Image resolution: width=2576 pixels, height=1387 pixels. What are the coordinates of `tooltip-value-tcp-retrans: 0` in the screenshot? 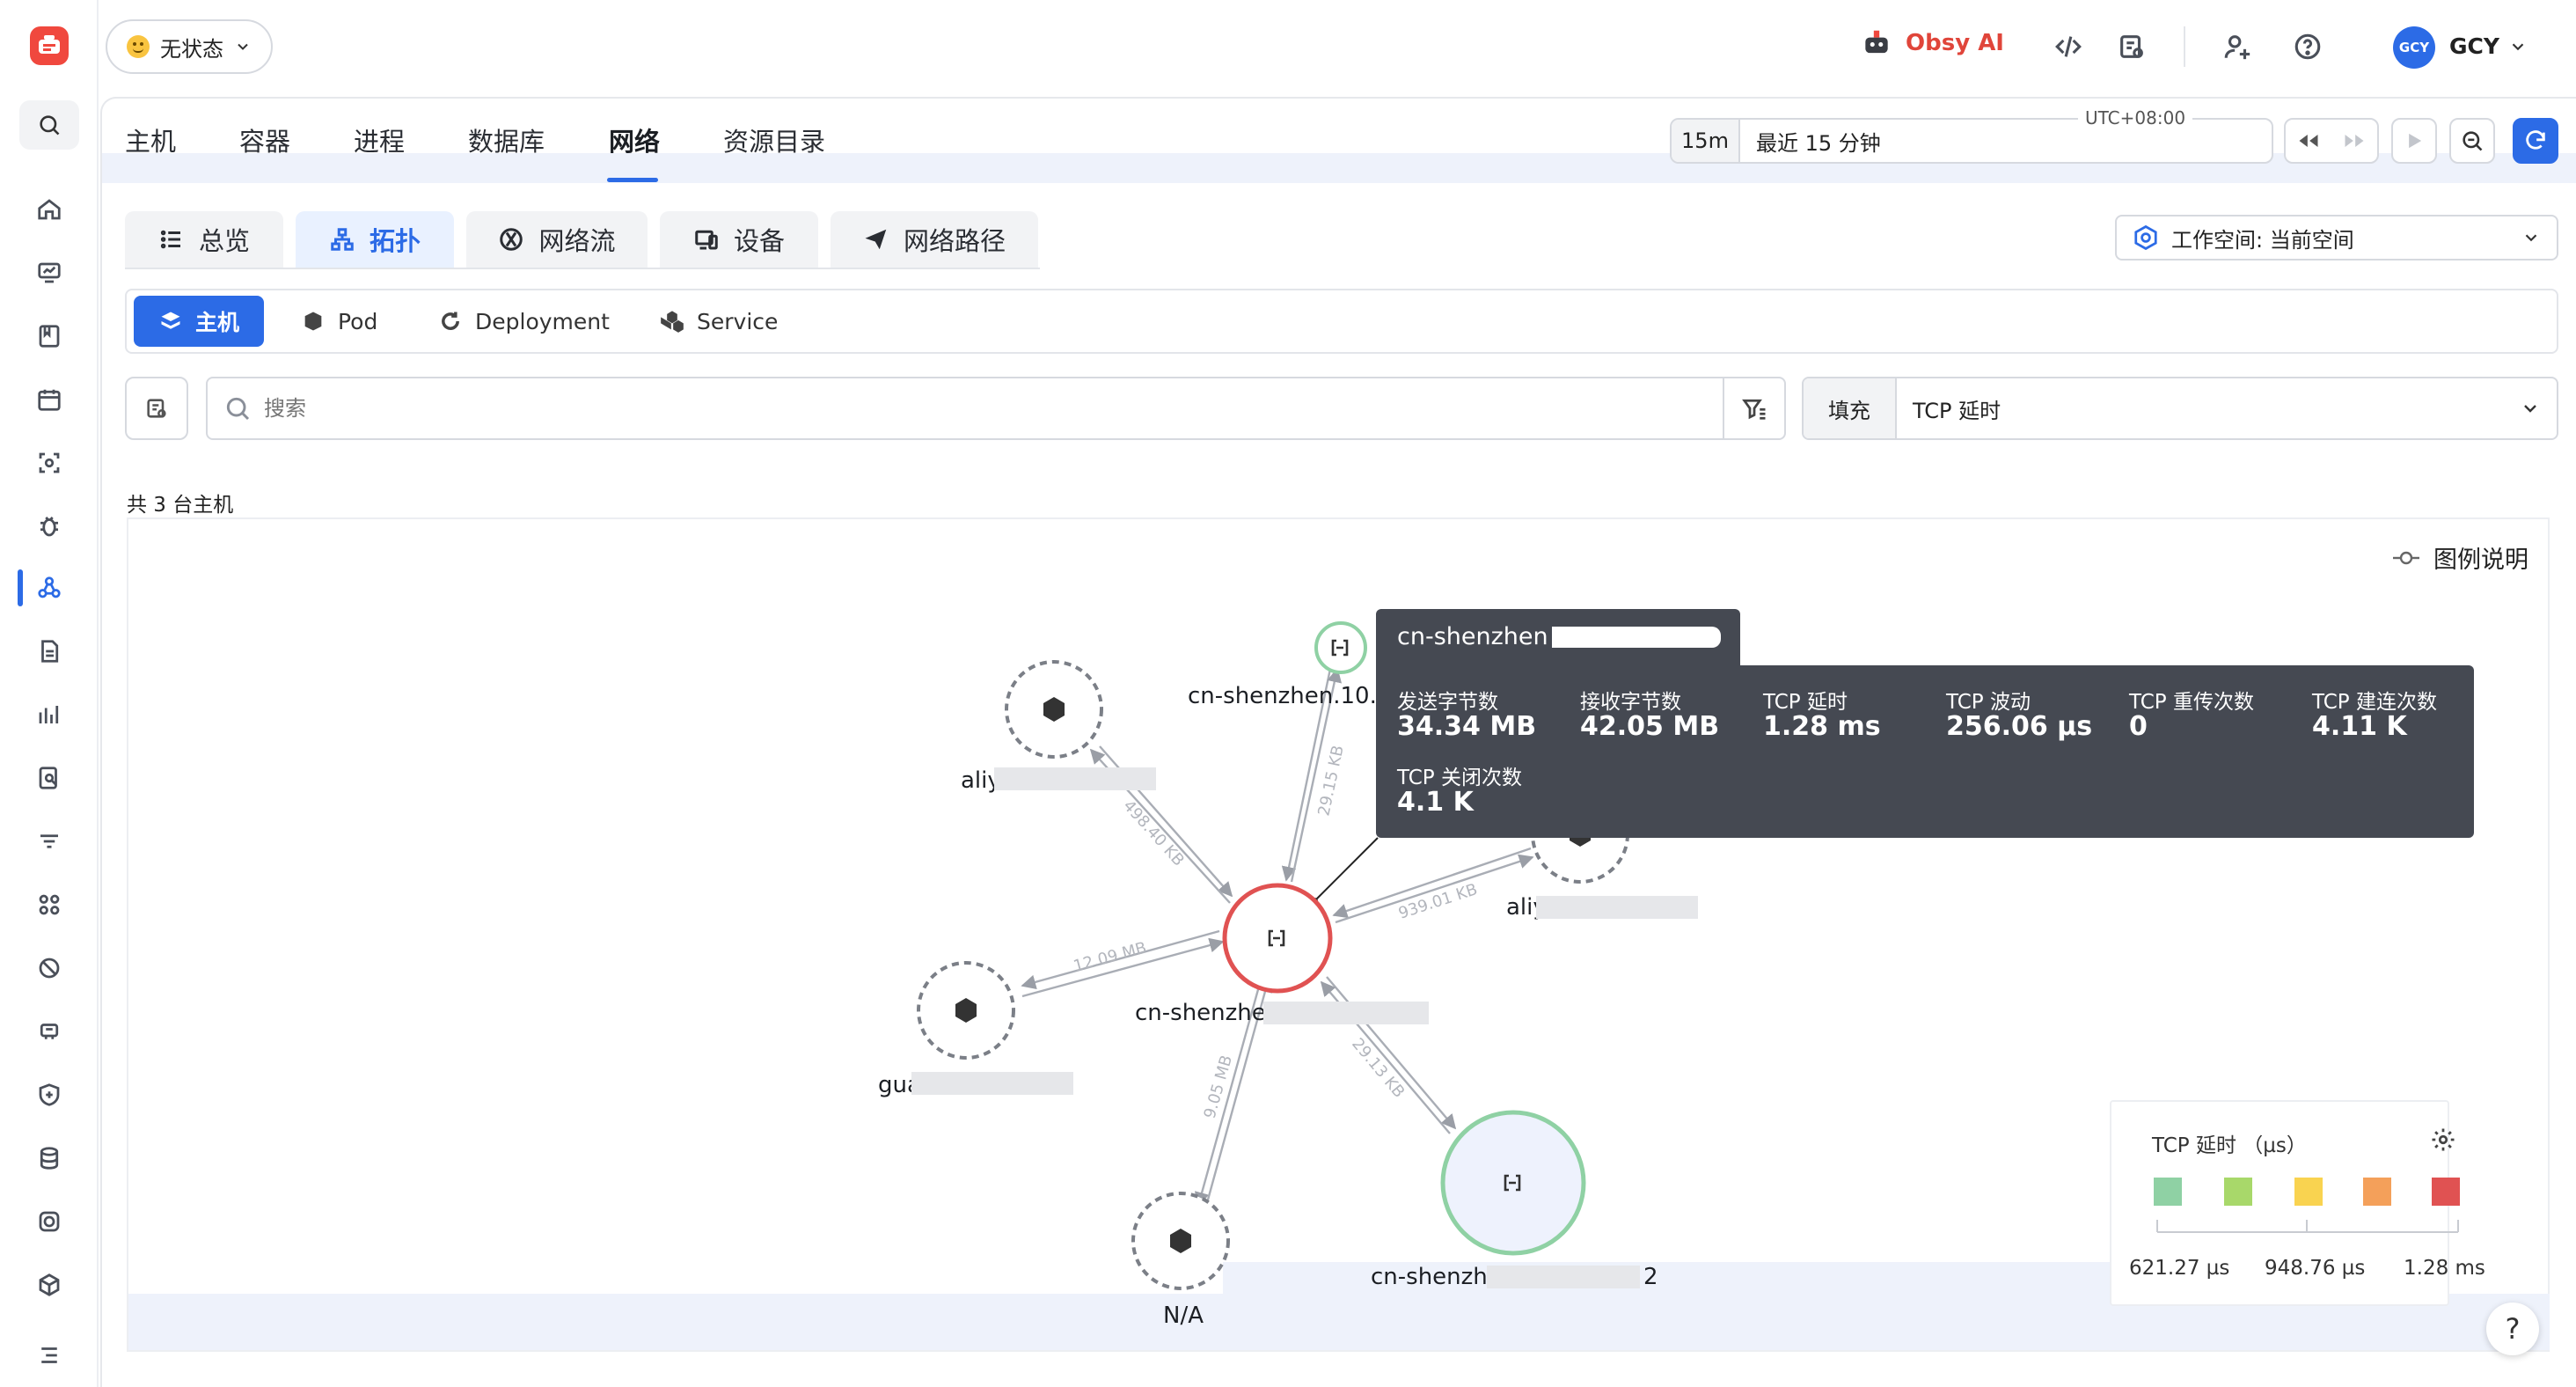 It's located at (2138, 726).